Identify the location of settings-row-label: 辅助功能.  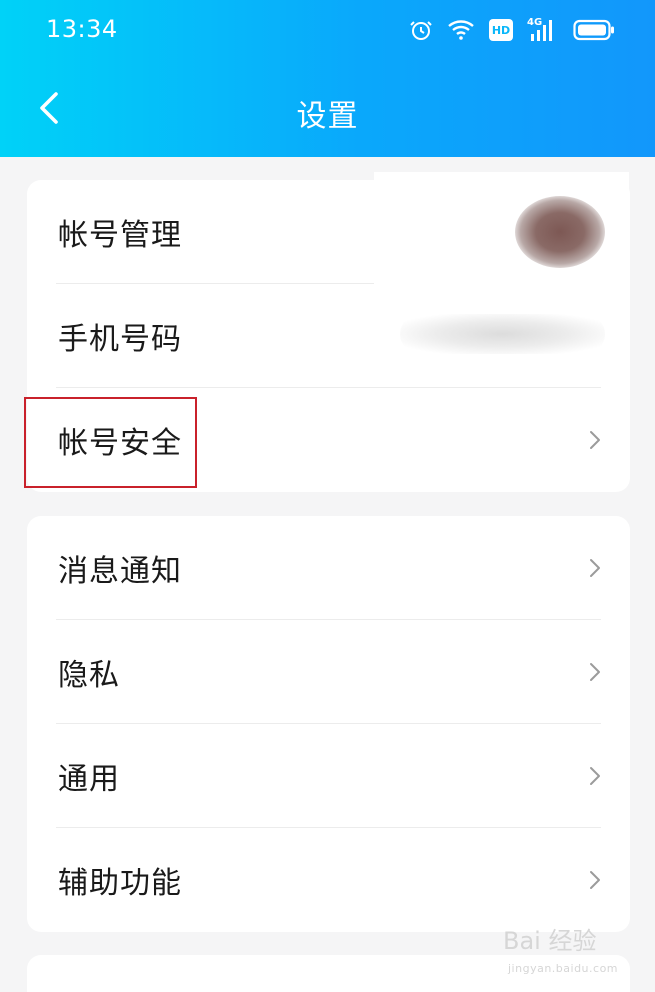
(120, 883).